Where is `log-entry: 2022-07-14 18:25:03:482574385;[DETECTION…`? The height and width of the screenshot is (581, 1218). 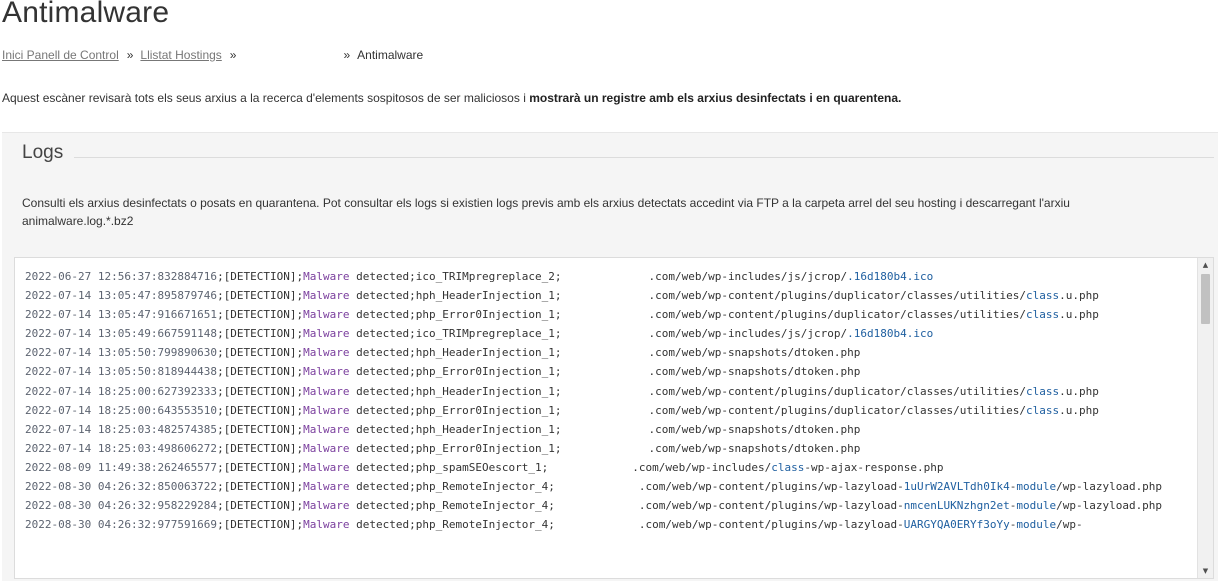 log-entry: 2022-07-14 18:25:03:482574385;[DETECTION… is located at coordinates (609, 429).